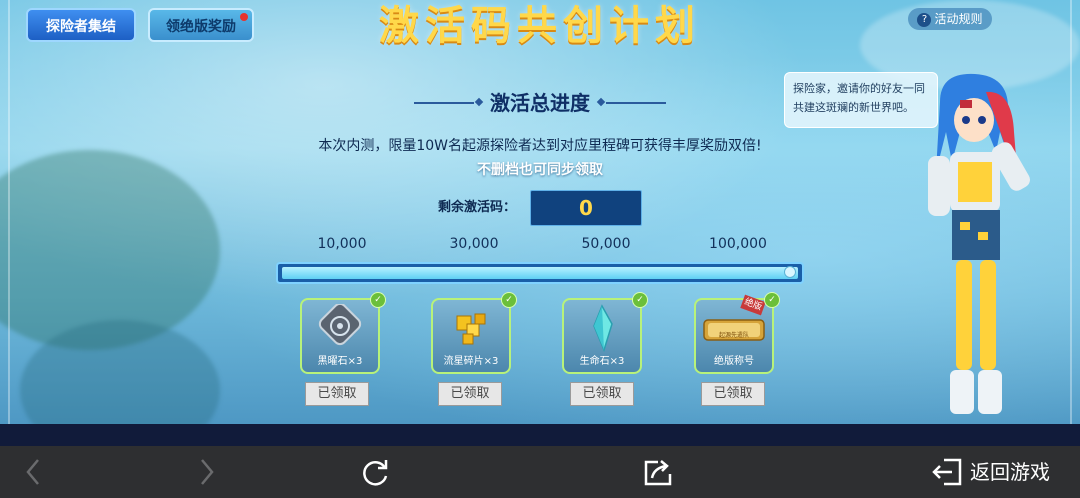 The image size is (1080, 498). What do you see at coordinates (790, 272) in the screenshot?
I see `progress-end-marker` at bounding box center [790, 272].